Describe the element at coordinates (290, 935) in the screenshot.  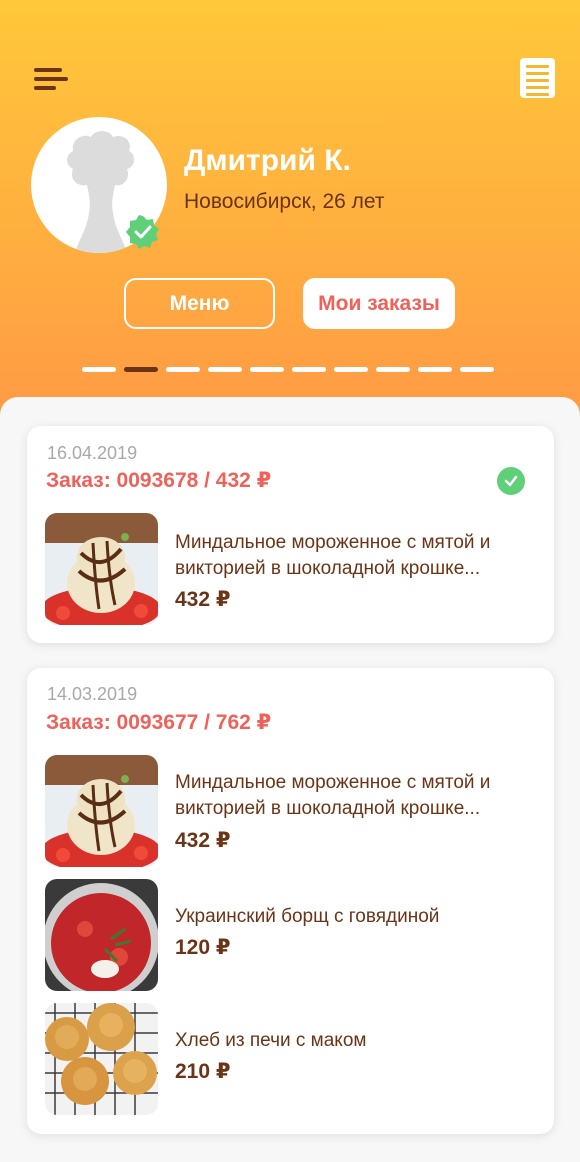
I see `order-item: Украинский борщ с говядиной 120 ₽` at that location.